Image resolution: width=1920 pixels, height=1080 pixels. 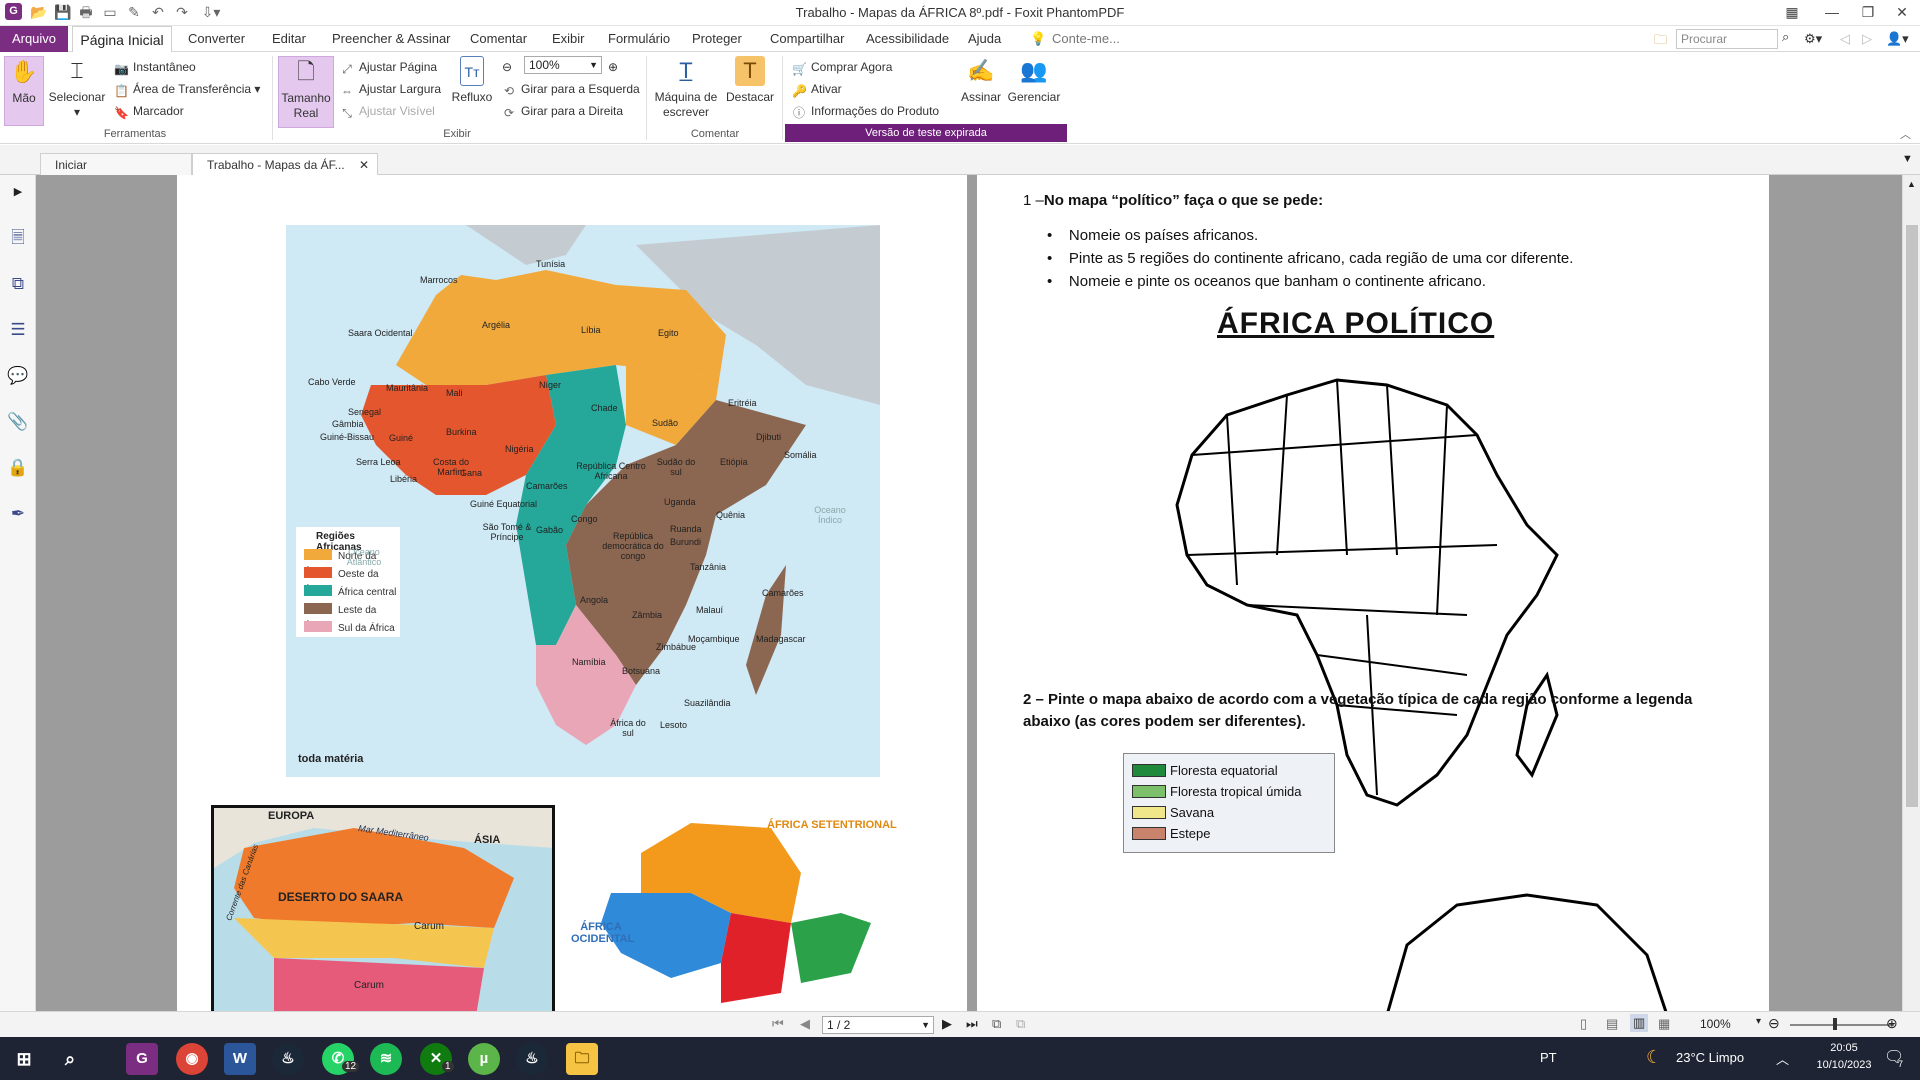 I want to click on fit-visible-button: ⤡ Ajustar Visível, so click(x=387, y=111).